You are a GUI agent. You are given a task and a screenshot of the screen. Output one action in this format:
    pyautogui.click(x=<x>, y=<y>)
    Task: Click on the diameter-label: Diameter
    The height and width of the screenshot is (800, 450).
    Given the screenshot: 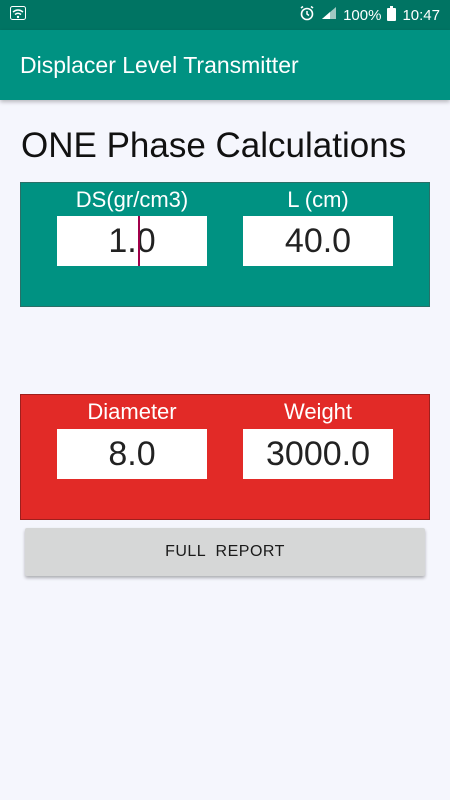 What is the action you would take?
    pyautogui.click(x=132, y=411)
    